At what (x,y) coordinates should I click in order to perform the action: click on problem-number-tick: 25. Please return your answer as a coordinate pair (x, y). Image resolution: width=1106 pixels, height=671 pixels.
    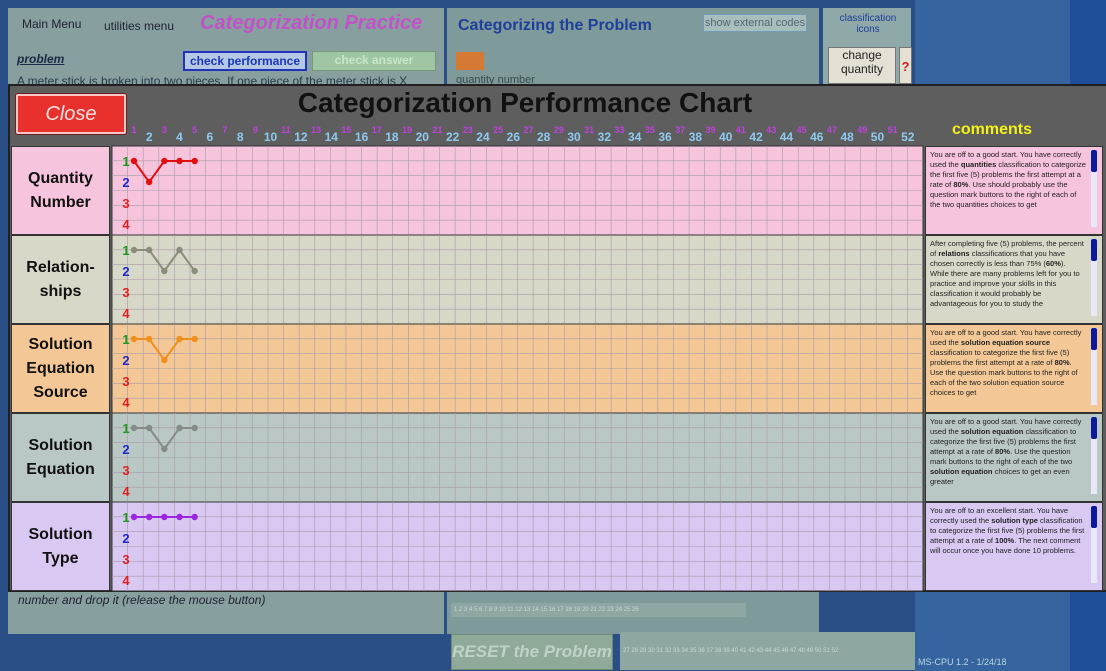
    Looking at the image, I should click on (498, 130).